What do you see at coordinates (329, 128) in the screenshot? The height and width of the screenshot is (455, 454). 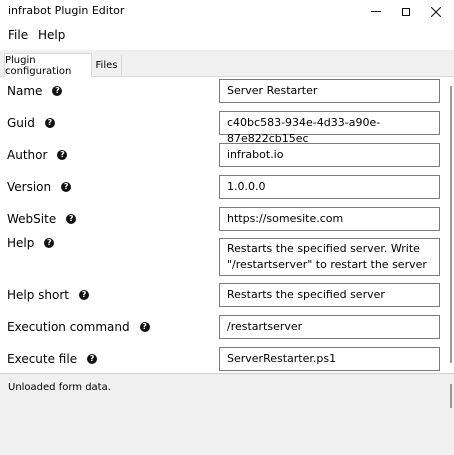 I see `guid-field: c40bc583-934e-4d33-a90e-87e822cb15ec` at bounding box center [329, 128].